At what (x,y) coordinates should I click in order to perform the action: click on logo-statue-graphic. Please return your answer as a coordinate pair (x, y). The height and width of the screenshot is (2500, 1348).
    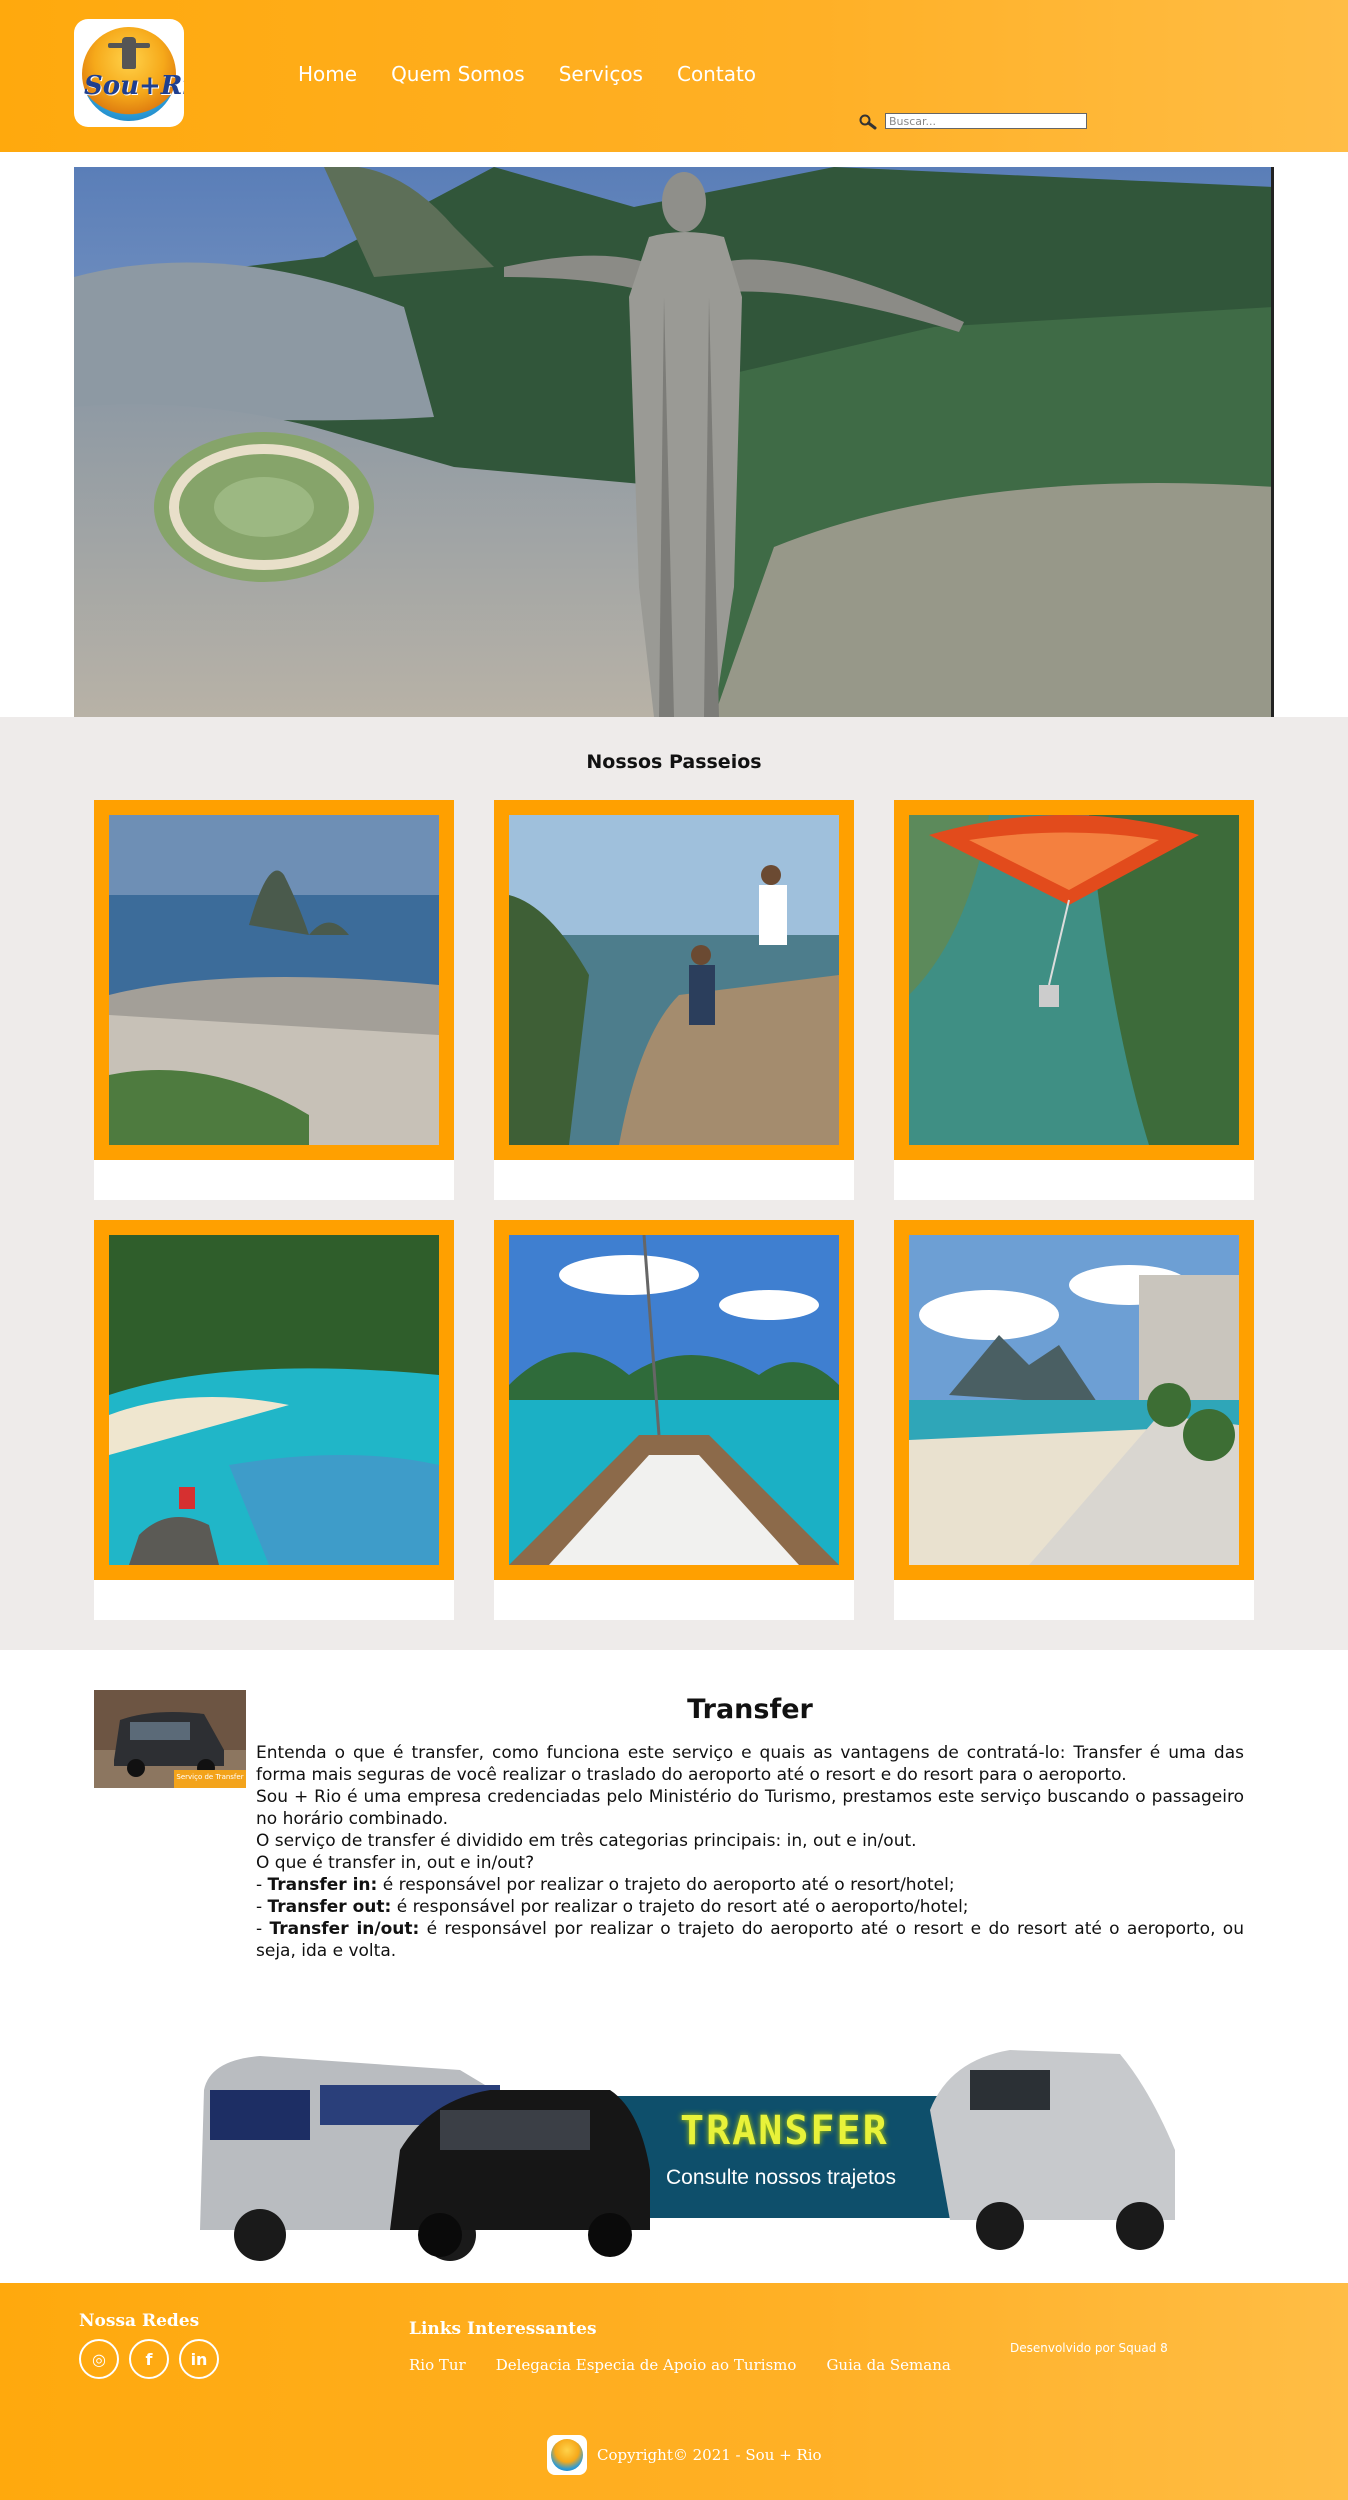
    Looking at the image, I should click on (129, 53).